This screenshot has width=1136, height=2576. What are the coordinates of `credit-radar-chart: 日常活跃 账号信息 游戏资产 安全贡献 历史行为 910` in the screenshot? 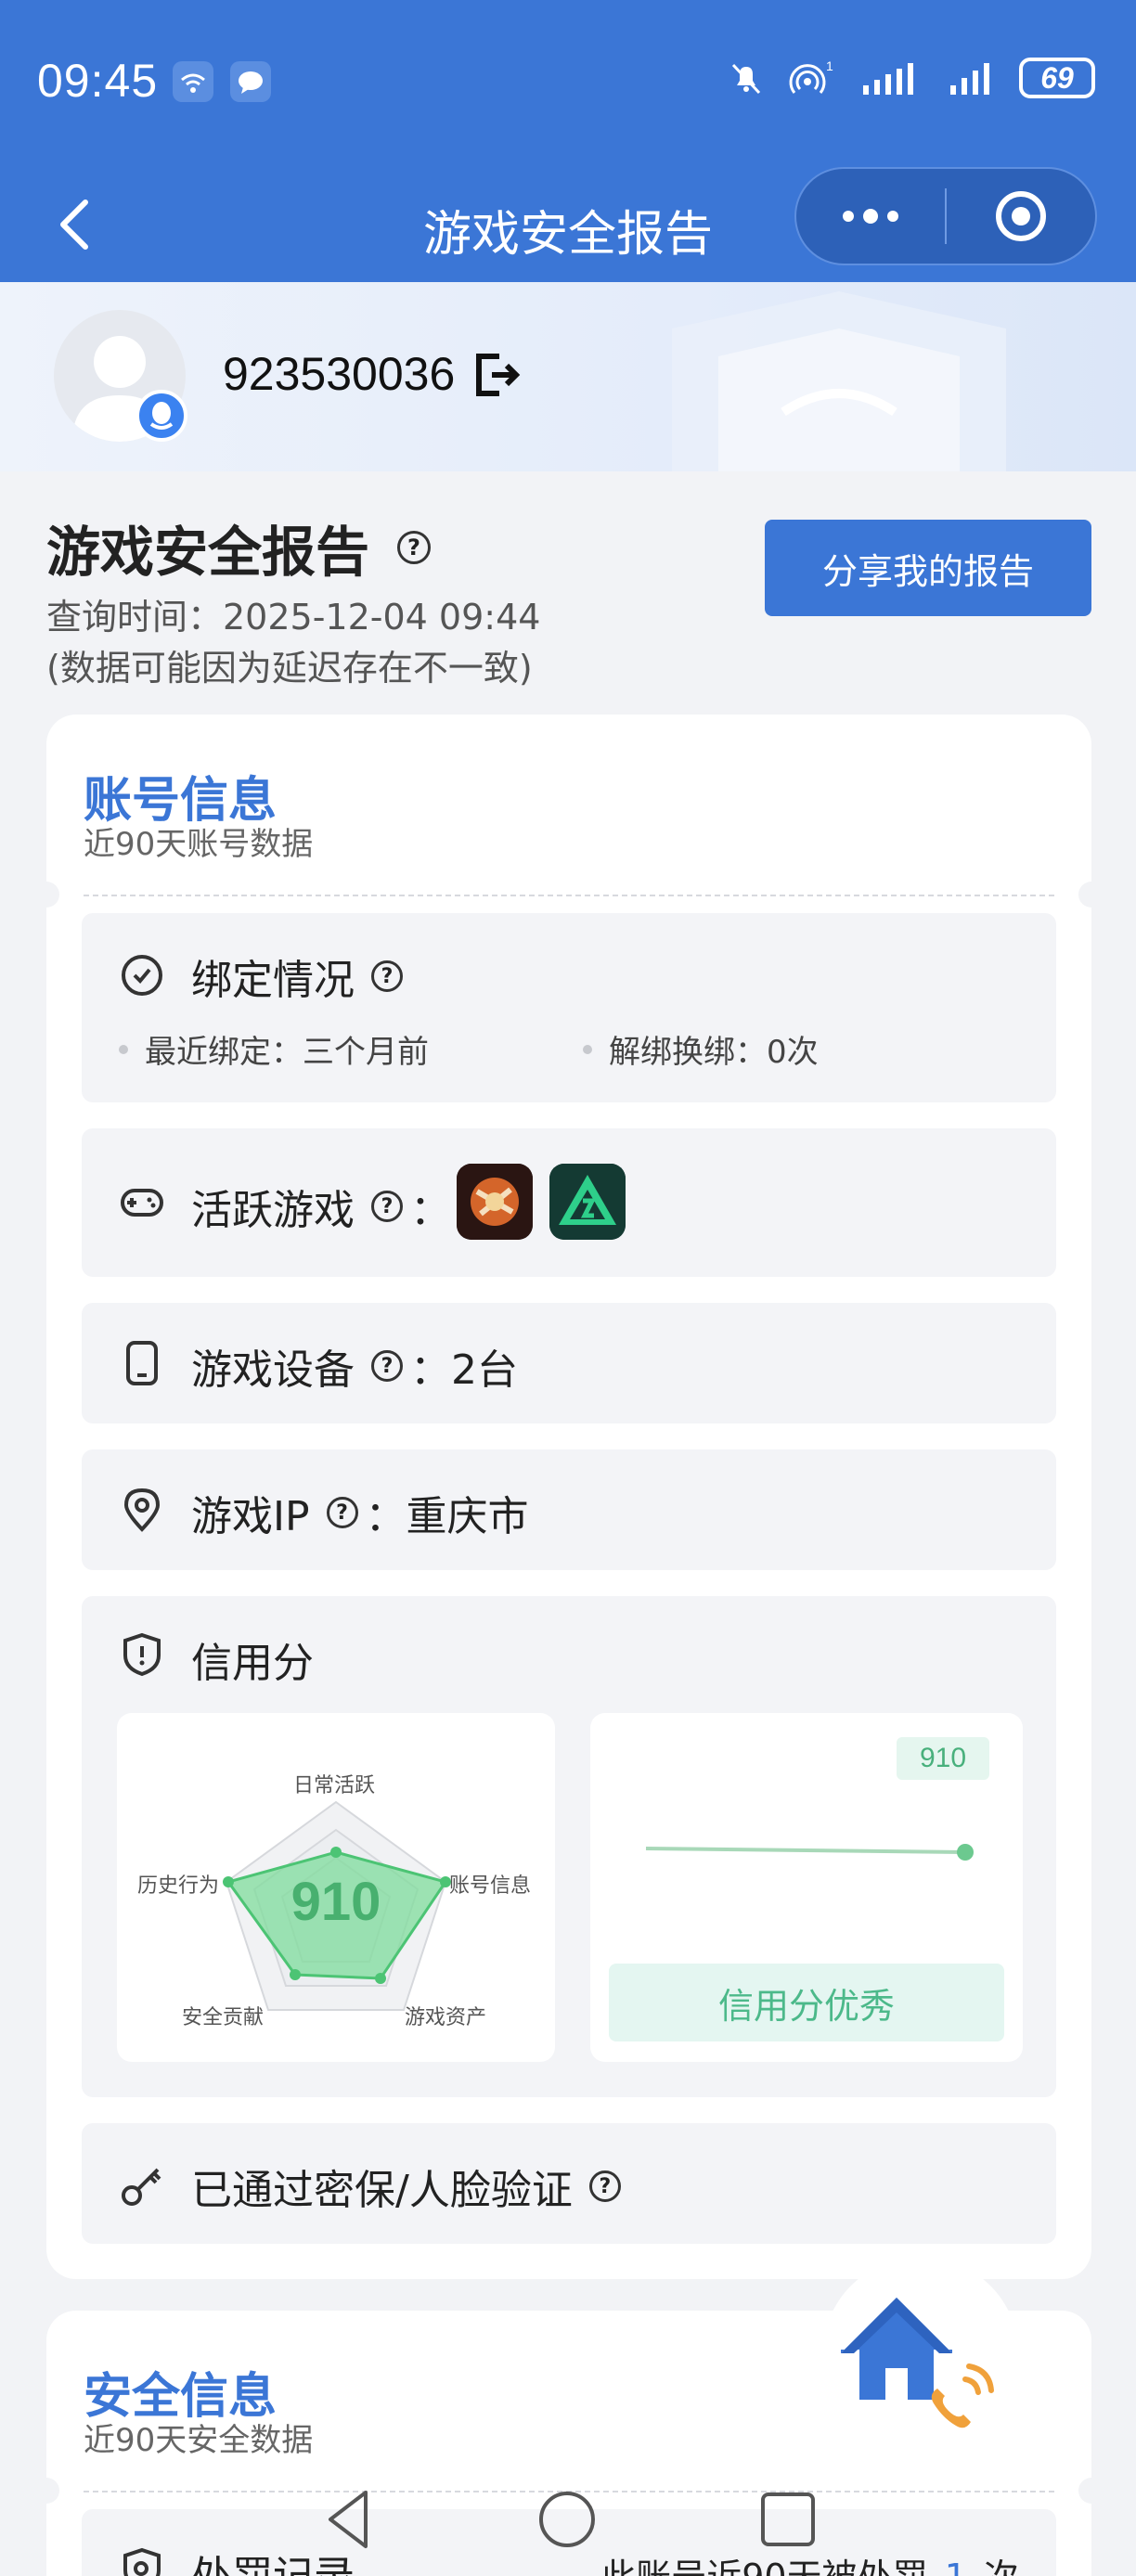 It's located at (336, 1887).